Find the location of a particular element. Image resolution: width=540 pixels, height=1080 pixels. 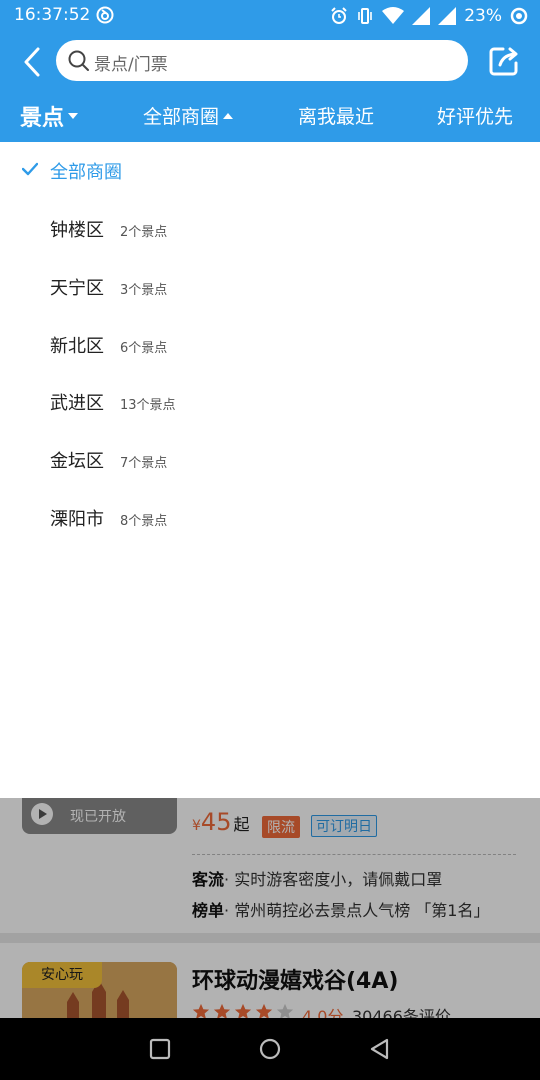

area-option-count: 6个景点 is located at coordinates (144, 348).